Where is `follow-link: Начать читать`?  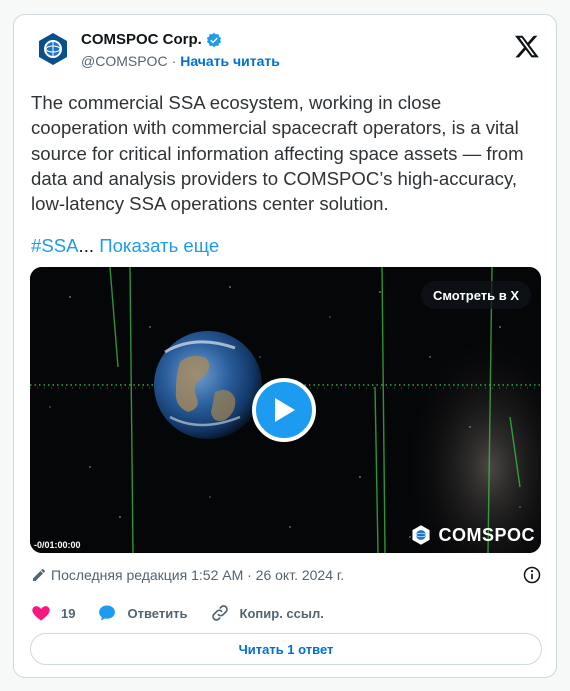 follow-link: Начать читать is located at coordinates (230, 61).